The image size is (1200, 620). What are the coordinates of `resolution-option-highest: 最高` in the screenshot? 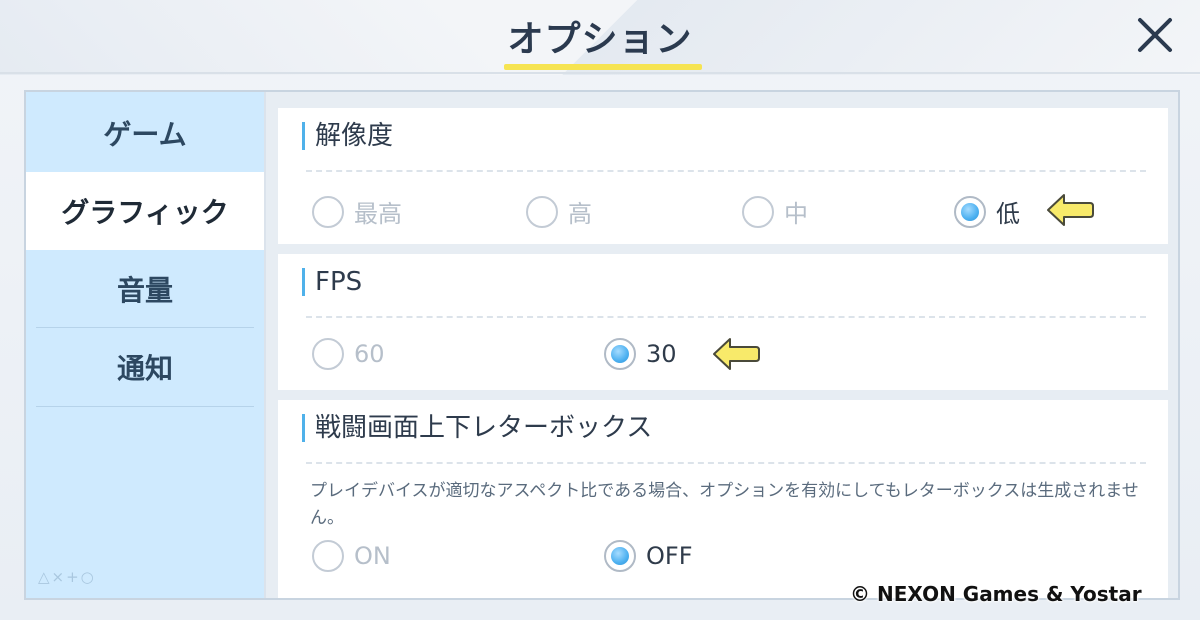 It's located at (357, 211).